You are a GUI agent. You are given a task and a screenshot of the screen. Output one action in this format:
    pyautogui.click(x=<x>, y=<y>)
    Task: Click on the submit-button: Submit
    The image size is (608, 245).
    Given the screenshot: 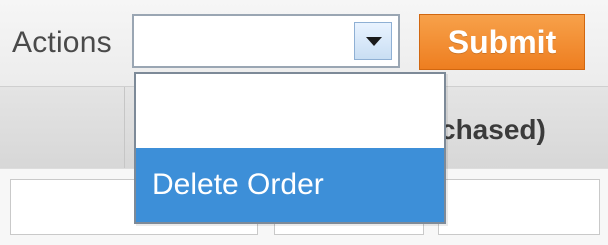 What is the action you would take?
    pyautogui.click(x=502, y=42)
    